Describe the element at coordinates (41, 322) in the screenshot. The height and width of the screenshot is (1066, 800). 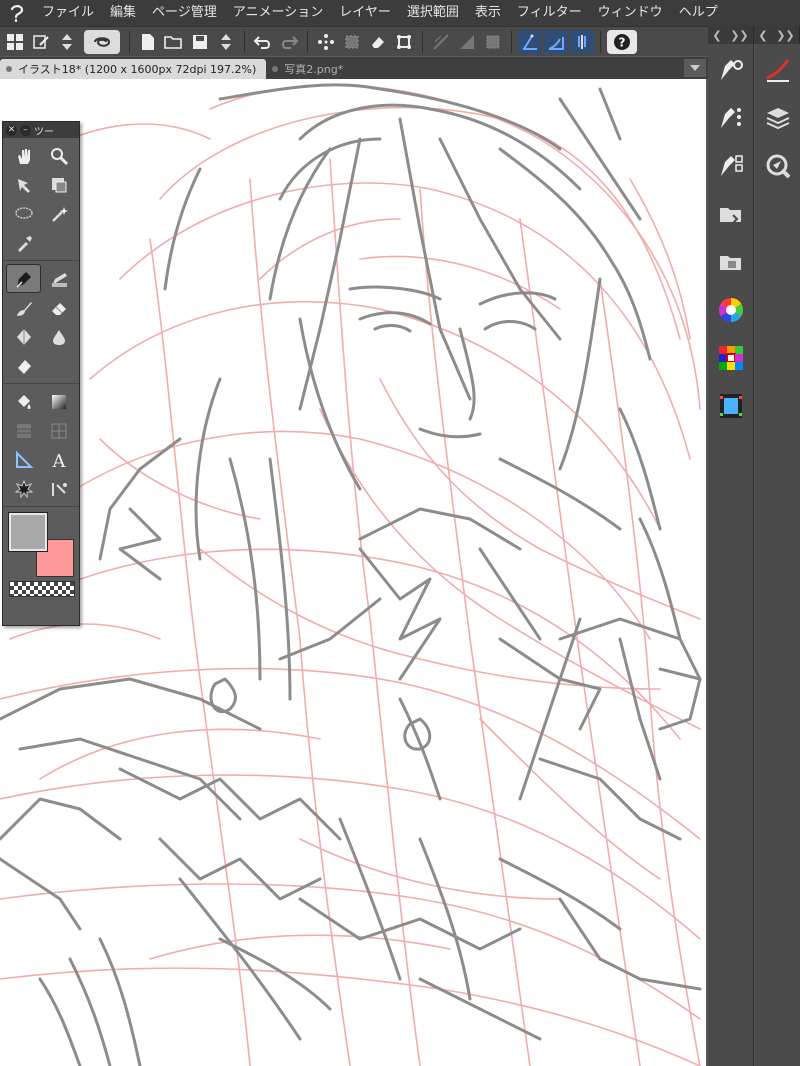
I see `tool-group-drawing` at that location.